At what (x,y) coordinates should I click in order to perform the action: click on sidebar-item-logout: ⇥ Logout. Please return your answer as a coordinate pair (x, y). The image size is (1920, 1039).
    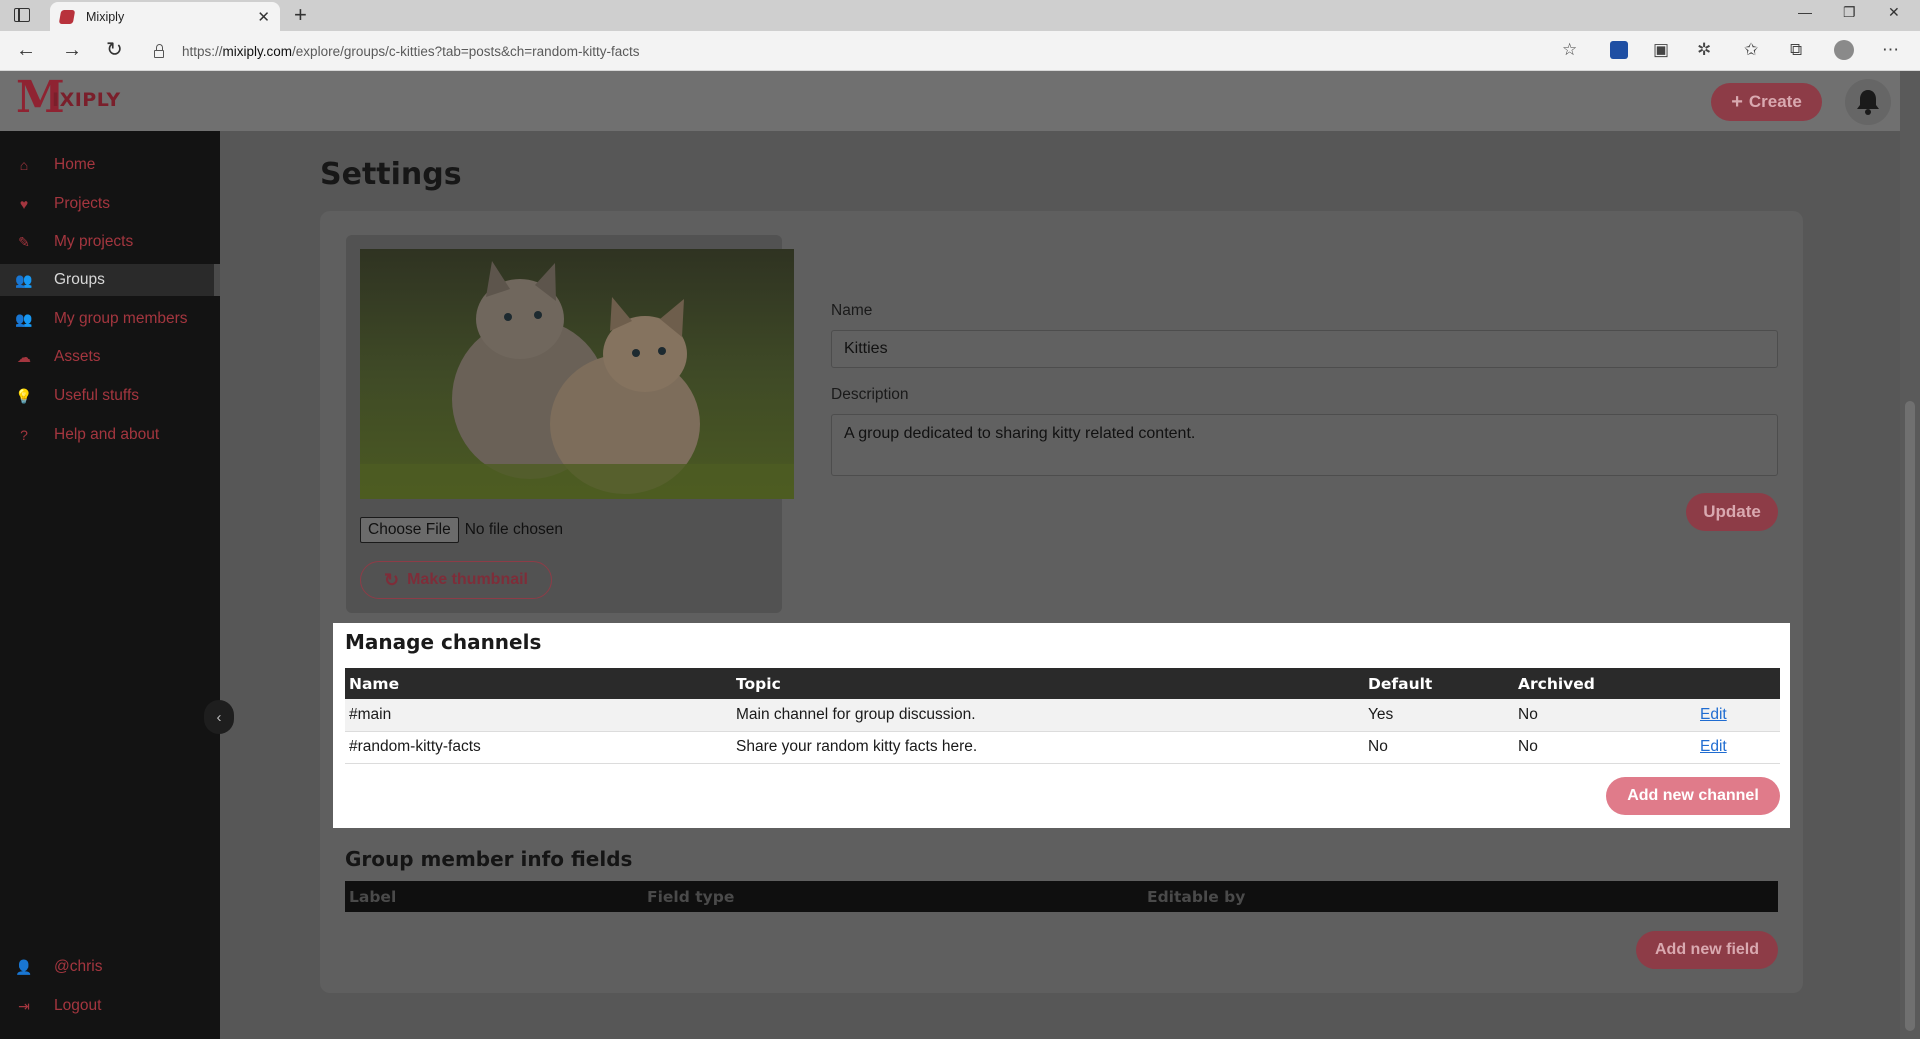
    Looking at the image, I should click on (110, 1006).